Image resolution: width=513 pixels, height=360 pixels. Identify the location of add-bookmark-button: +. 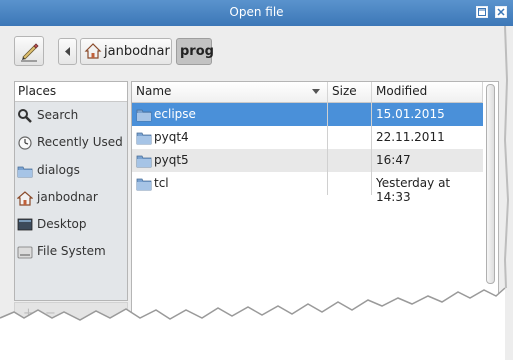
(28, 313).